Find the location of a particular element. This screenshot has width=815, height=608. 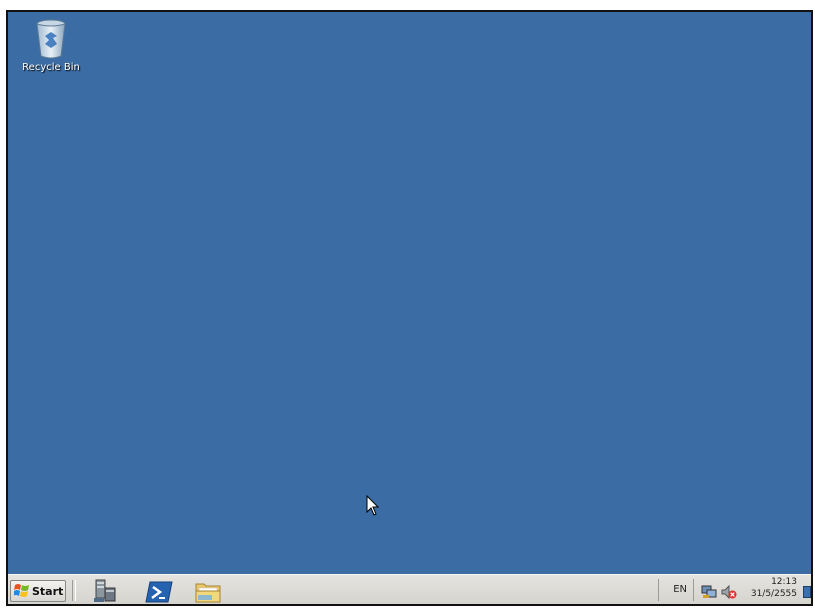

powershell-icon is located at coordinates (159, 592).